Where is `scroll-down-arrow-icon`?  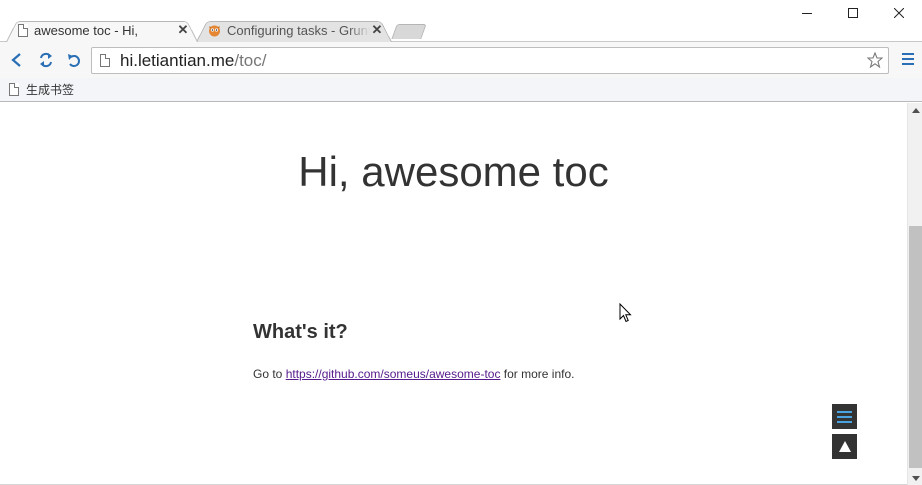 scroll-down-arrow-icon is located at coordinates (915, 478).